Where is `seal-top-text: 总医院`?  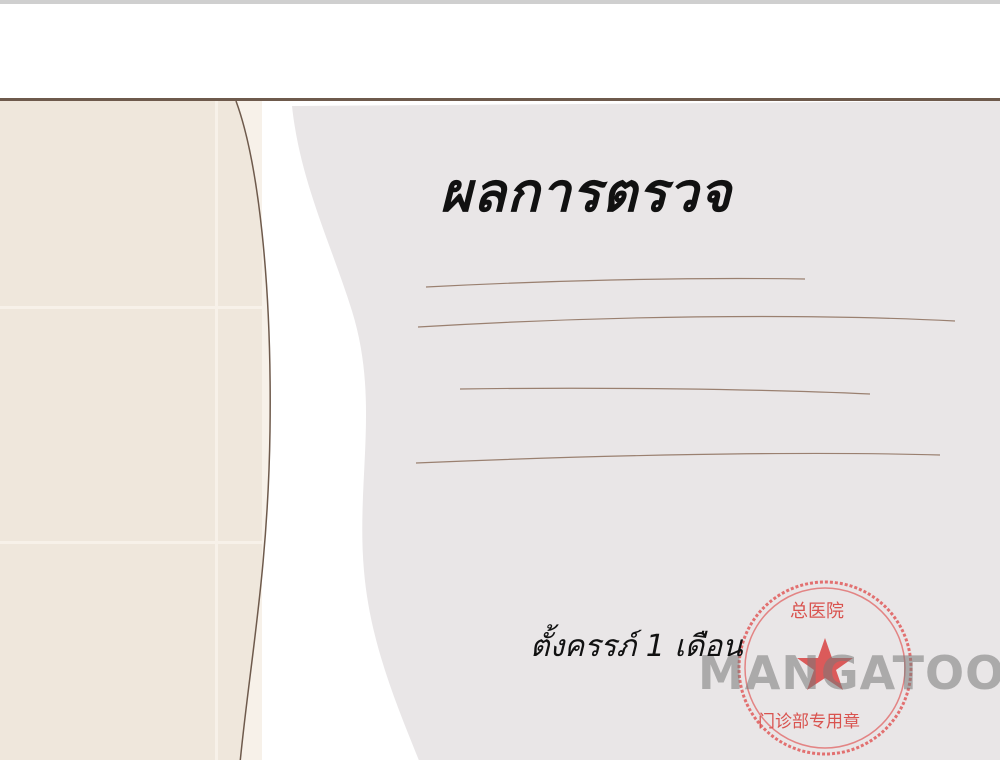
seal-top-text: 总医院 is located at coordinates (817, 611).